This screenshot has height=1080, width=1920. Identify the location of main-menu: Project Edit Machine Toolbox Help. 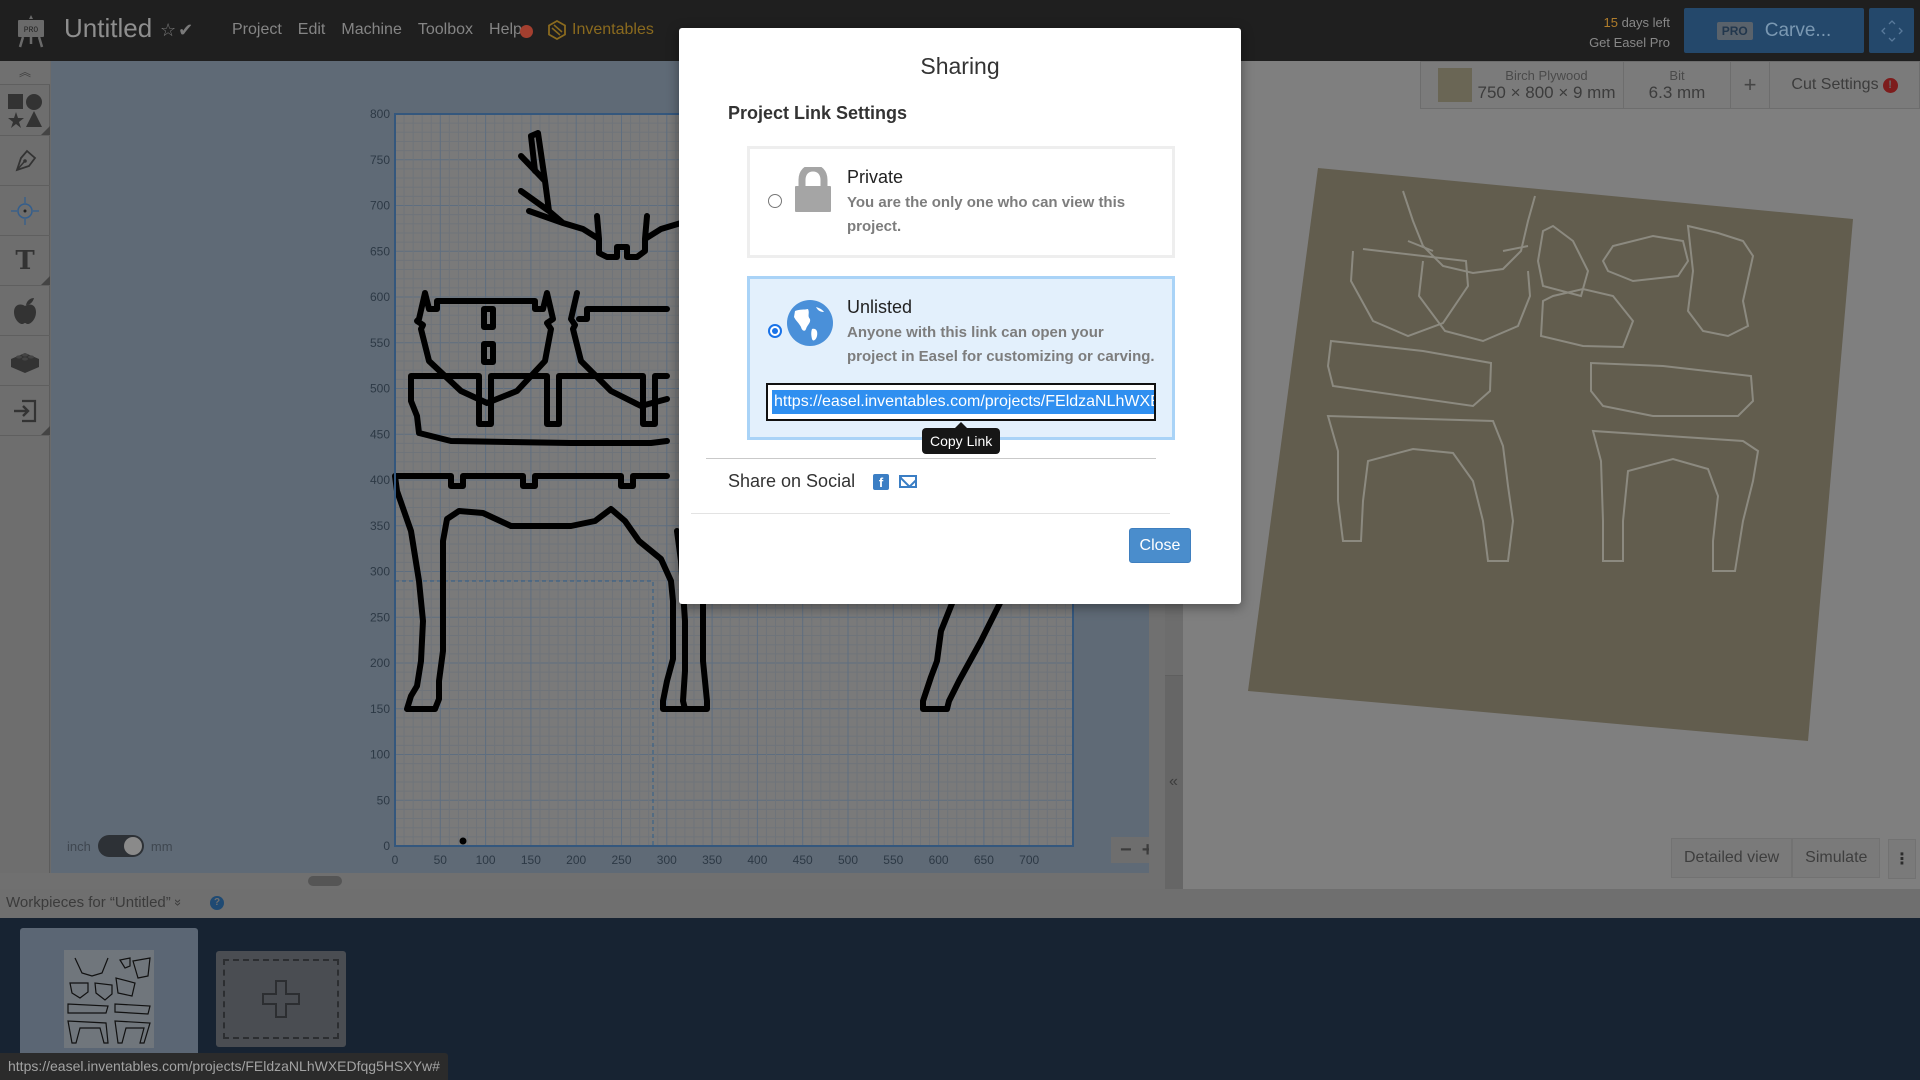
(385, 30).